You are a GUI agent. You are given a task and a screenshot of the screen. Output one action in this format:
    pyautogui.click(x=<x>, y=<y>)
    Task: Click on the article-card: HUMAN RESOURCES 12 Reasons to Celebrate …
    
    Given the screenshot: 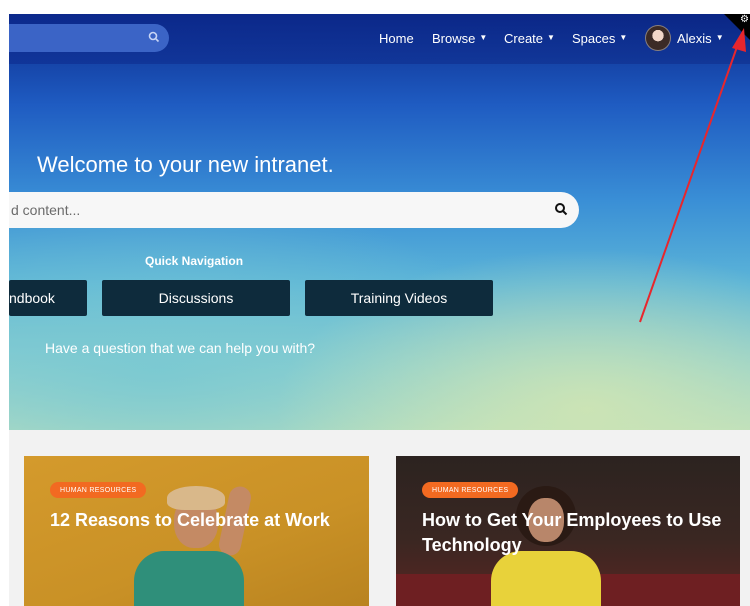 What is the action you would take?
    pyautogui.click(x=196, y=531)
    